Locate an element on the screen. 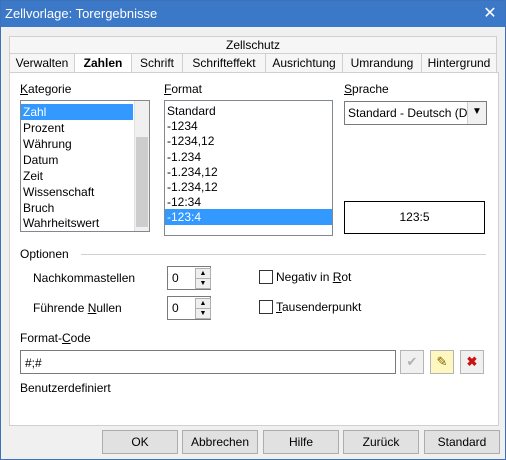 The image size is (506, 460). tab-umrandung: Umrandung is located at coordinates (382, 63).